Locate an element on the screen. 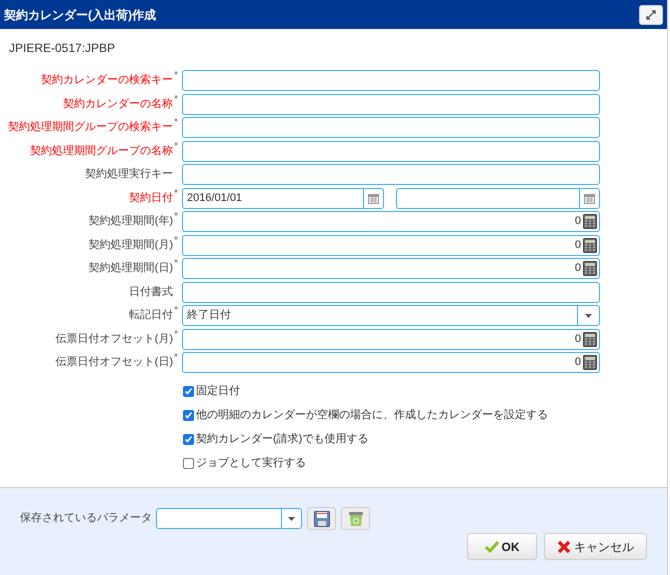 This screenshot has height=575, width=670. field-label: 契約処理実行キー is located at coordinates (129, 174).